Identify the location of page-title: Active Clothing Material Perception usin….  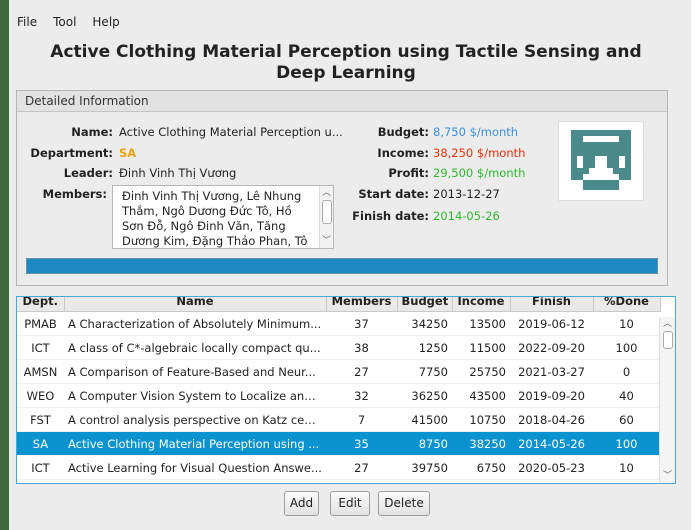
(346, 62).